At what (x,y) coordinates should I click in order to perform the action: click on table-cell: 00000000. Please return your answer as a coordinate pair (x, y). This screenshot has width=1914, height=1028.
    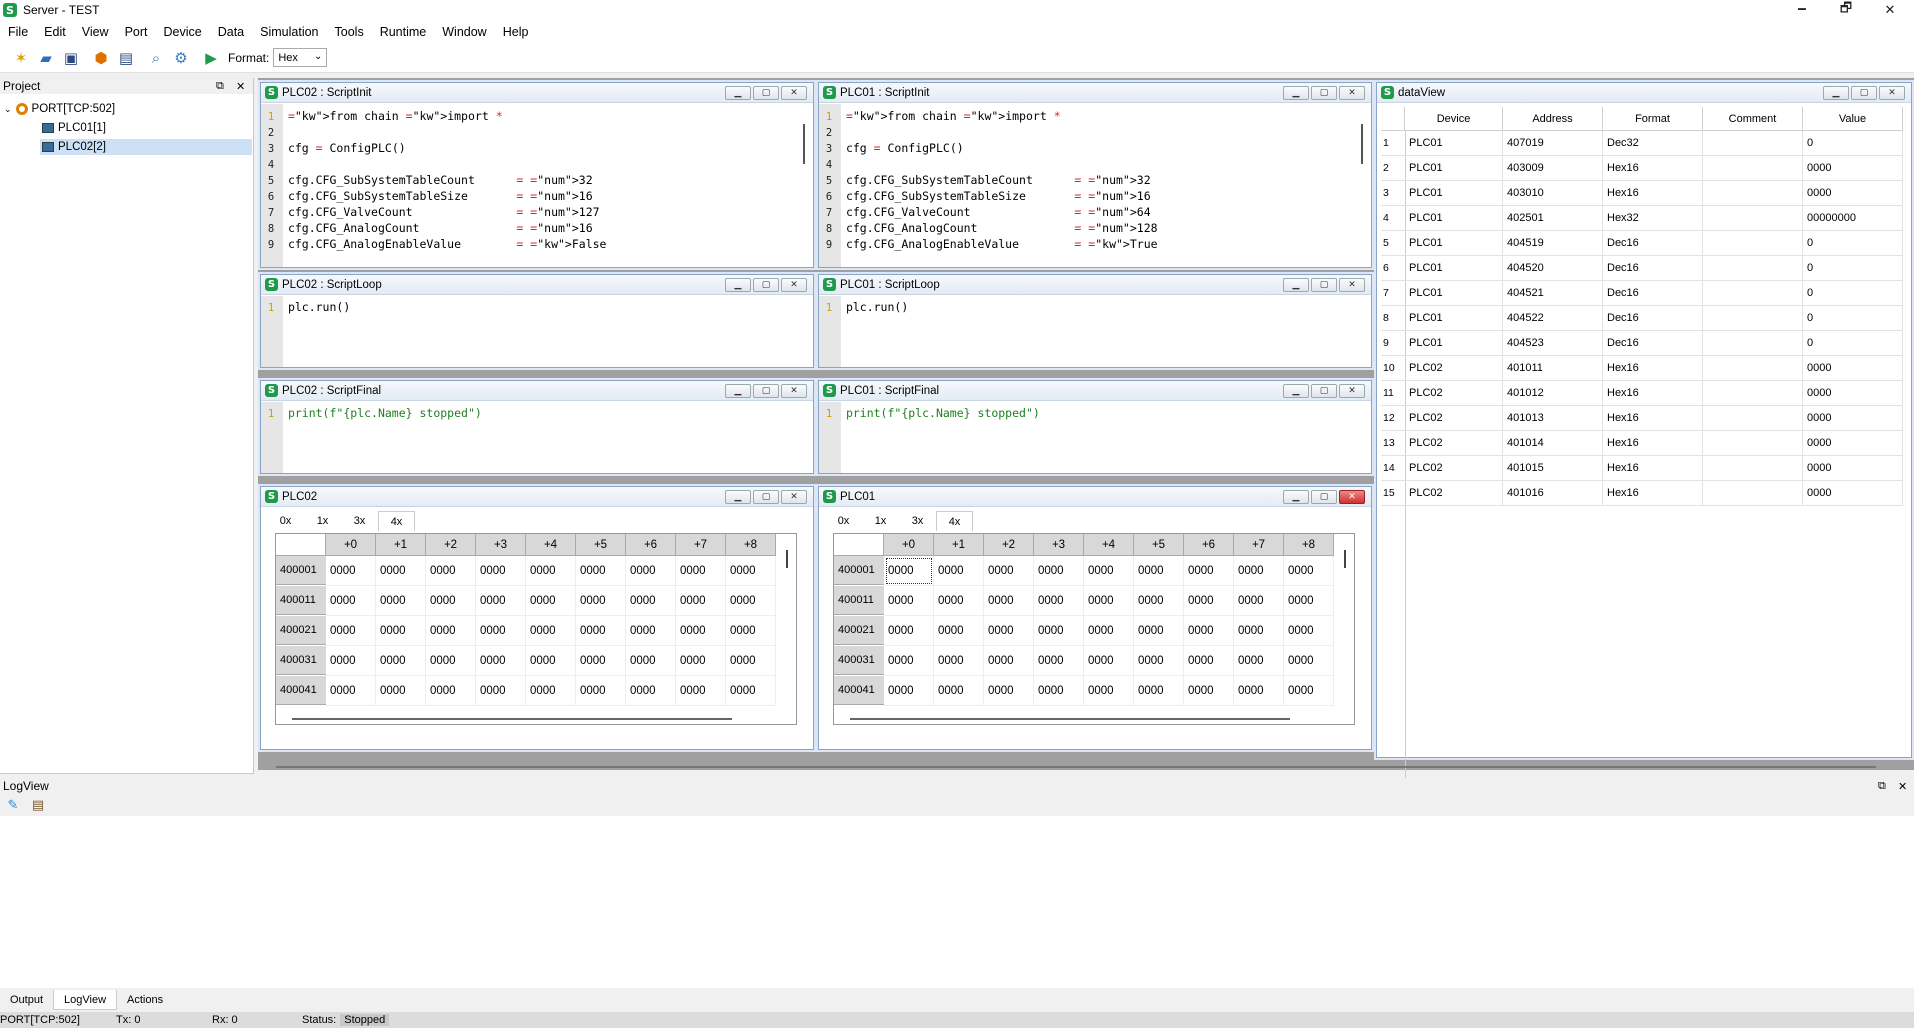
    Looking at the image, I should click on (1853, 218).